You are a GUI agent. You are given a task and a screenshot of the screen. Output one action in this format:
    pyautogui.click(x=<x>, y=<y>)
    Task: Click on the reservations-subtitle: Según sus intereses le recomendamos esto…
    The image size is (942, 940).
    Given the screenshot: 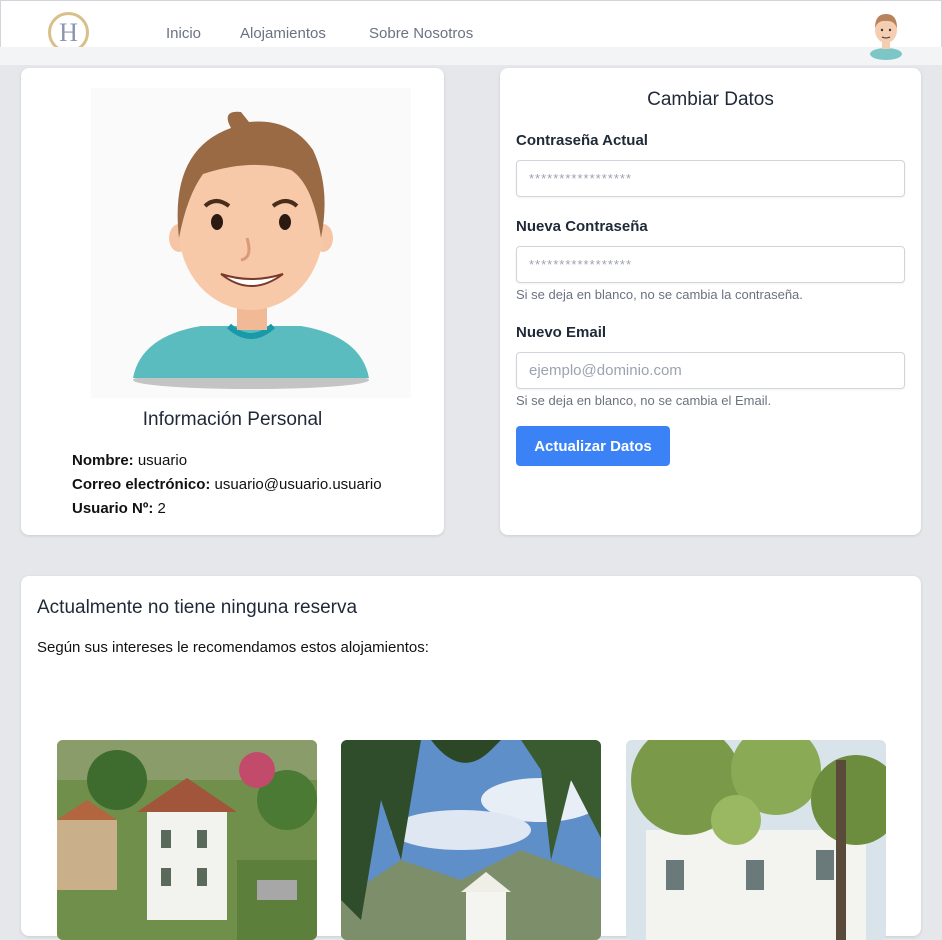 What is the action you would take?
    pyautogui.click(x=233, y=647)
    